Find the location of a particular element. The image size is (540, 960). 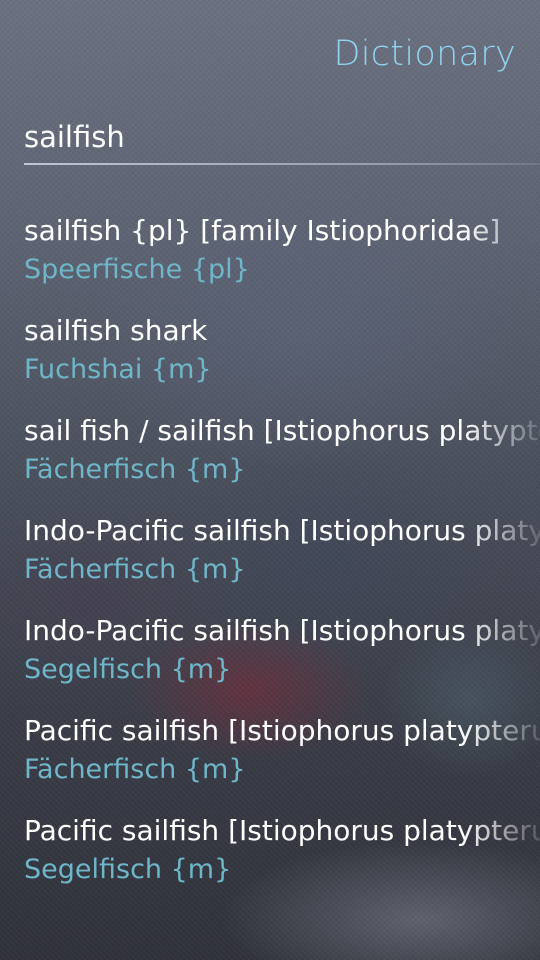

search-field is located at coordinates (282, 139).